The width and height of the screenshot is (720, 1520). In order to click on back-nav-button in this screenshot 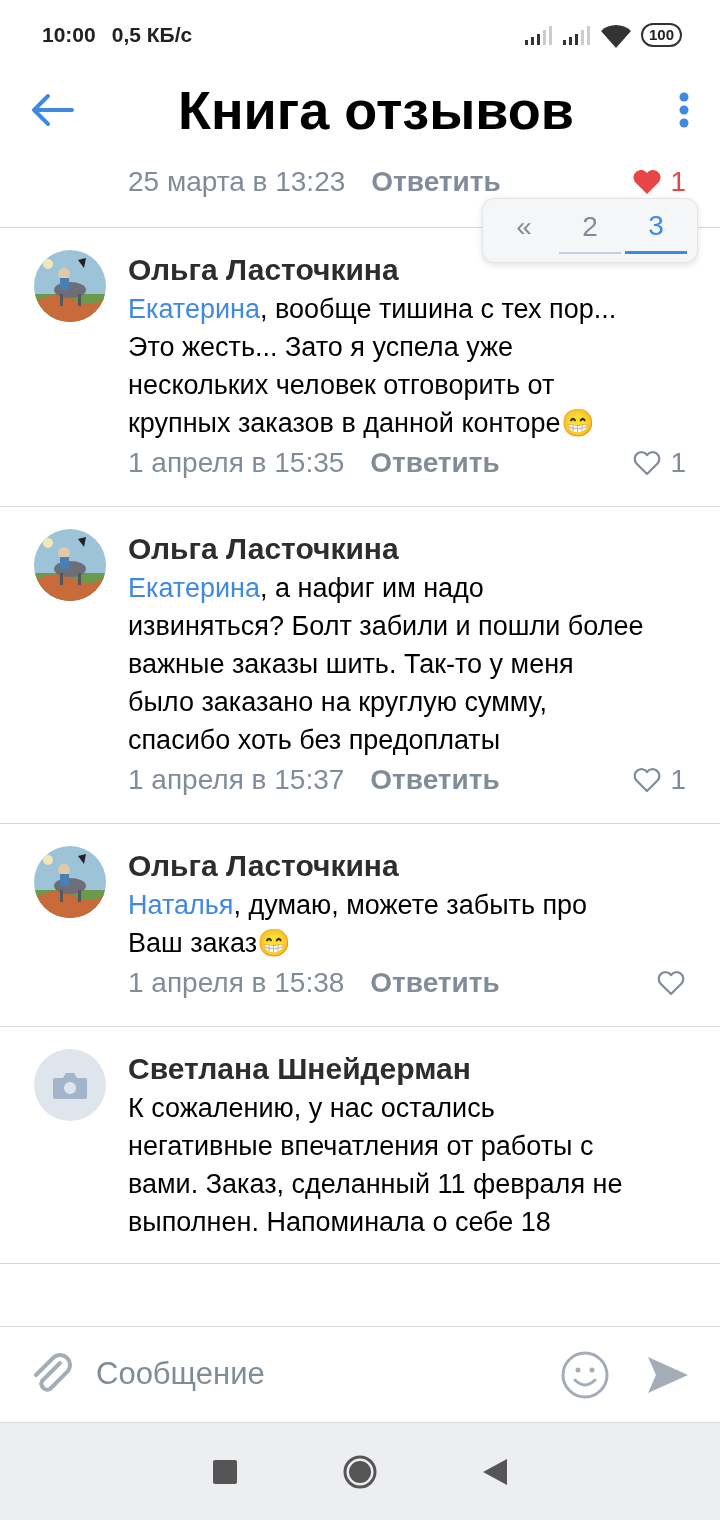, I will do `click(495, 1471)`.